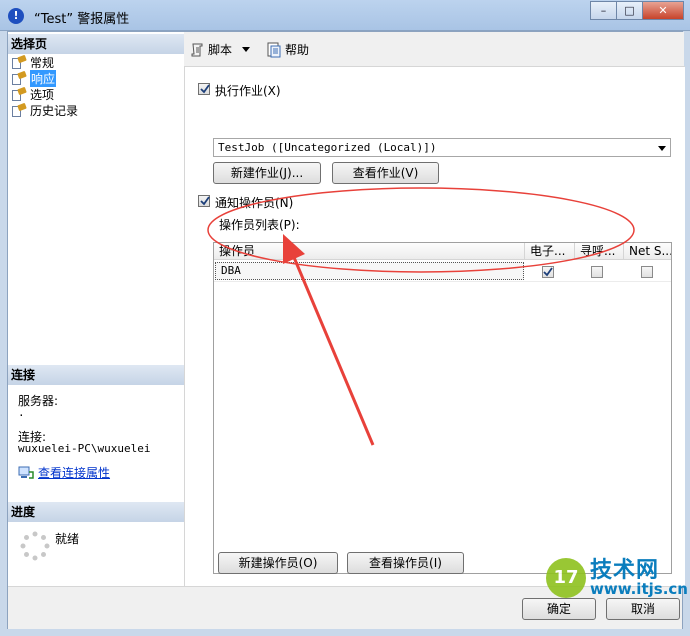  Describe the element at coordinates (54, 110) in the screenshot. I see `page-item-label: 历史记录` at that location.